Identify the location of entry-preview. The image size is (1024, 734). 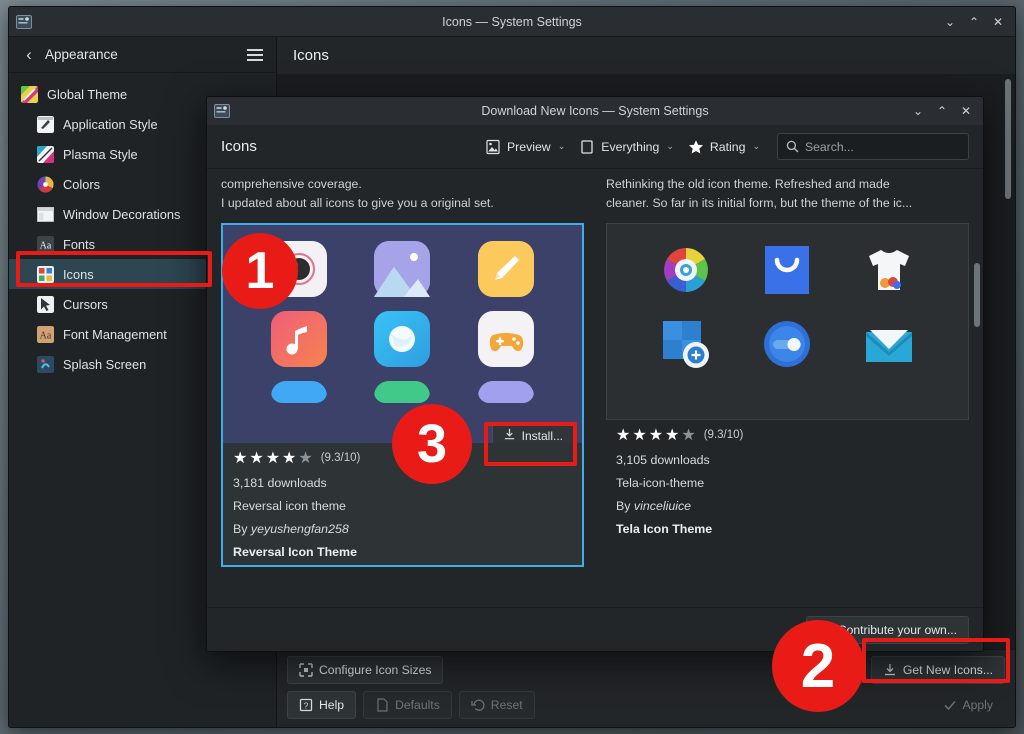
(787, 321).